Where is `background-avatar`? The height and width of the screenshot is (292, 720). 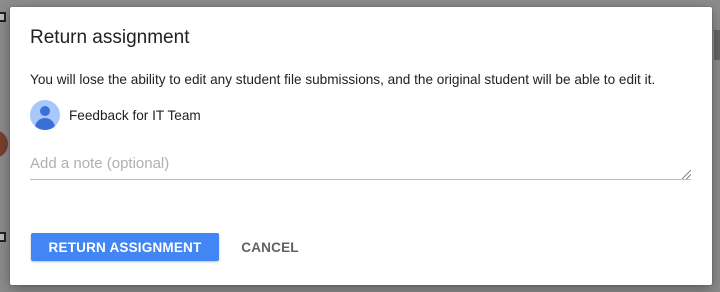
background-avatar is located at coordinates (4, 144).